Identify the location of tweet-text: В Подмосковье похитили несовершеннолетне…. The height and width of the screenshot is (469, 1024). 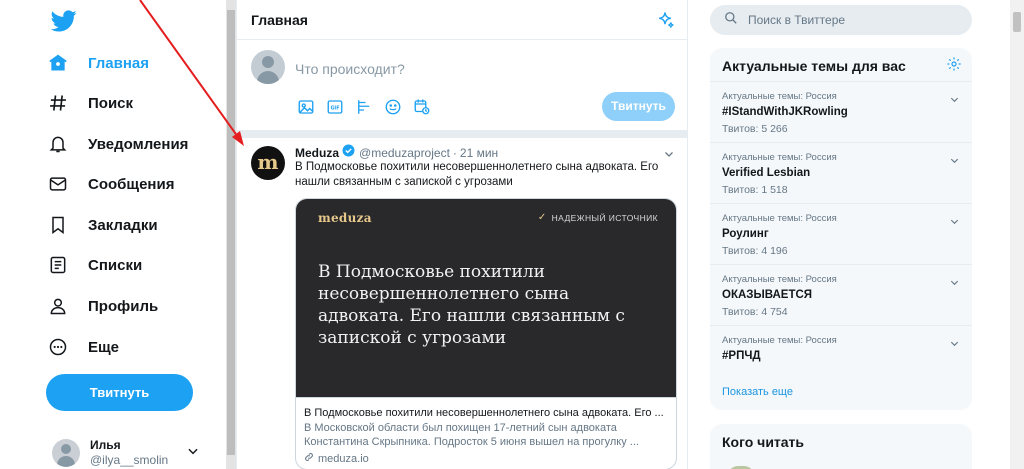
(477, 174).